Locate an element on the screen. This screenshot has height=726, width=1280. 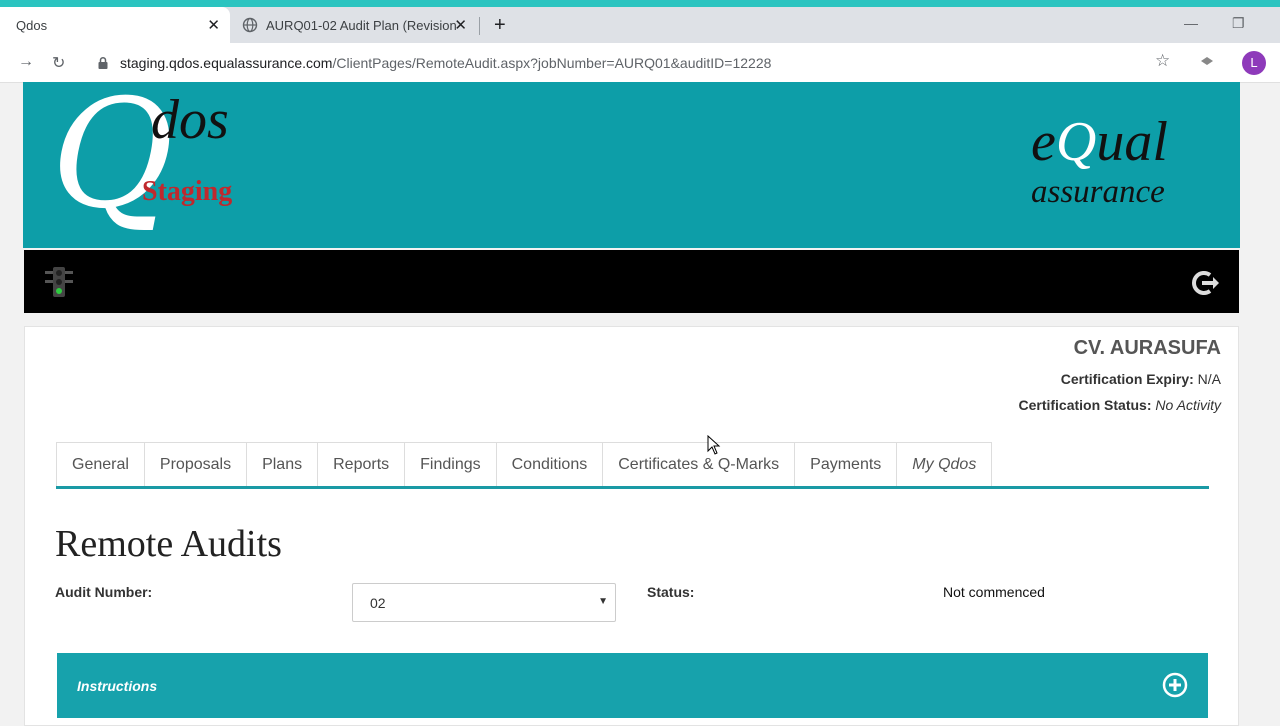
tab-proposals: Proposals is located at coordinates (195, 464).